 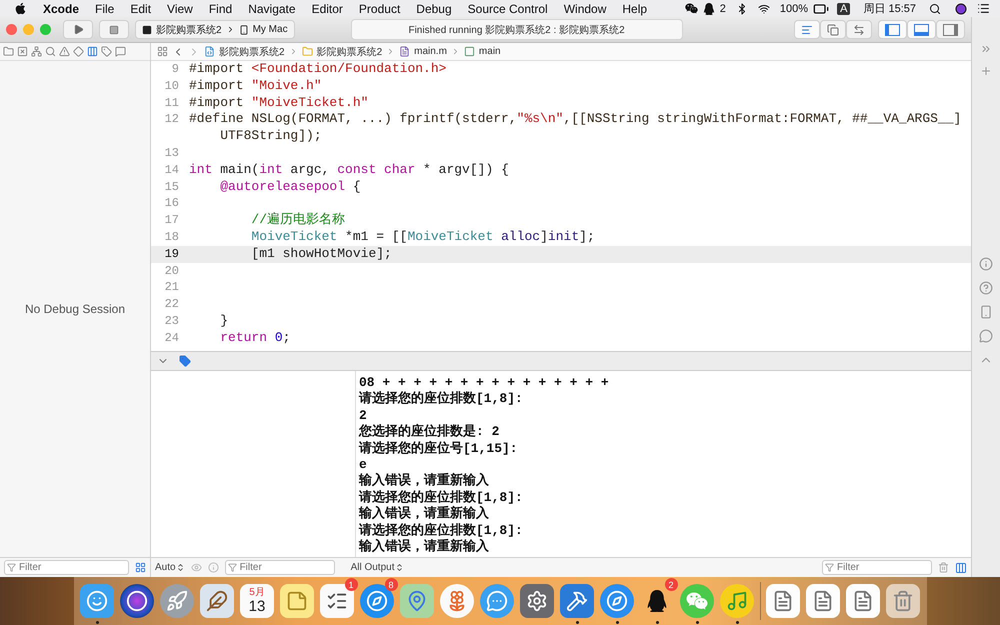 I want to click on menu-item: File, so click(x=104, y=9).